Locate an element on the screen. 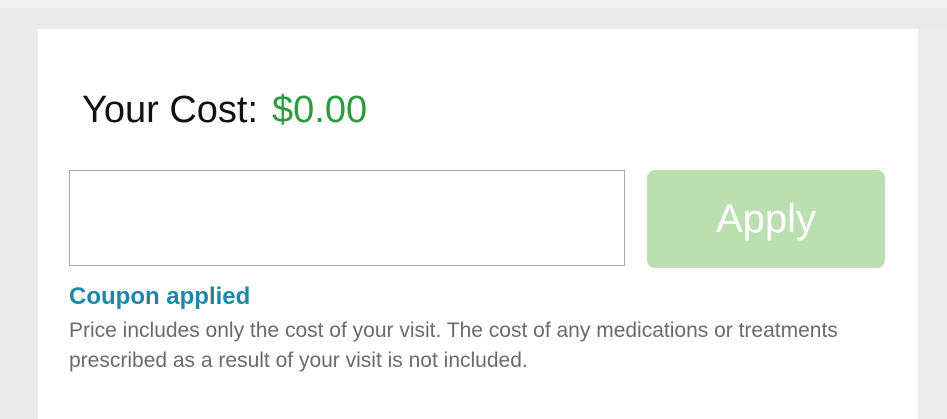  top-edge is located at coordinates (473, 4).